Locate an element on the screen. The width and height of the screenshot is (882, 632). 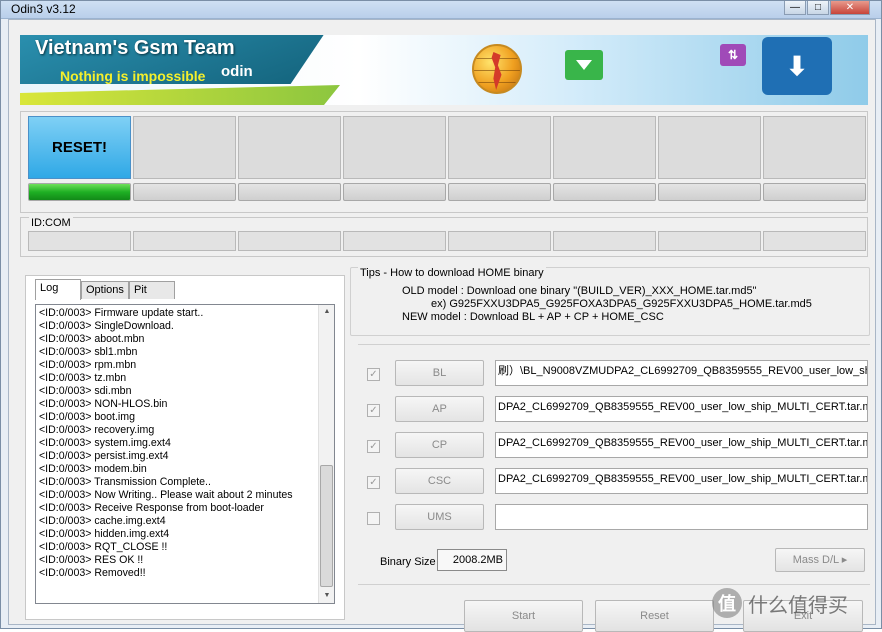
watermark: 值 什么值得买 is located at coordinates (797, 603).